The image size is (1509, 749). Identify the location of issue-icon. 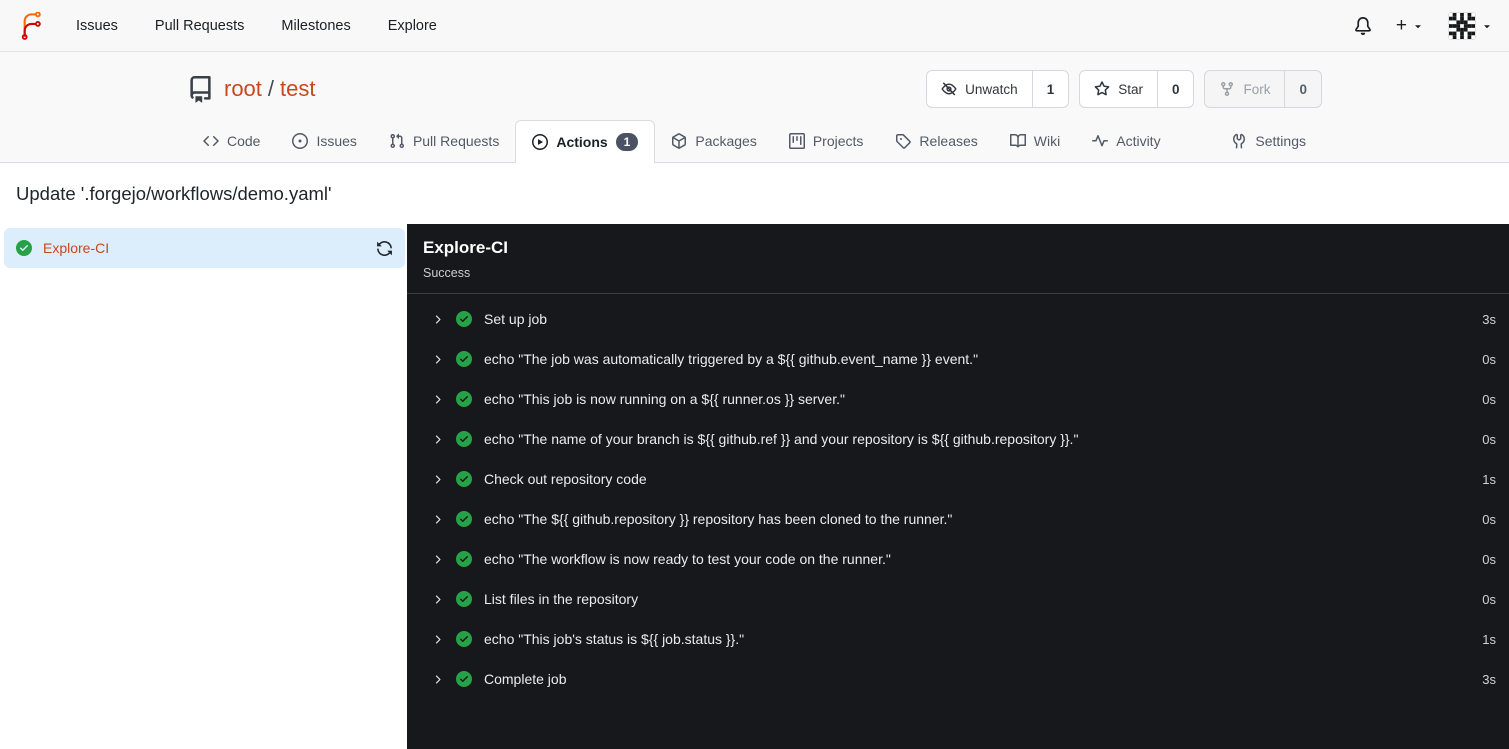
(300, 141).